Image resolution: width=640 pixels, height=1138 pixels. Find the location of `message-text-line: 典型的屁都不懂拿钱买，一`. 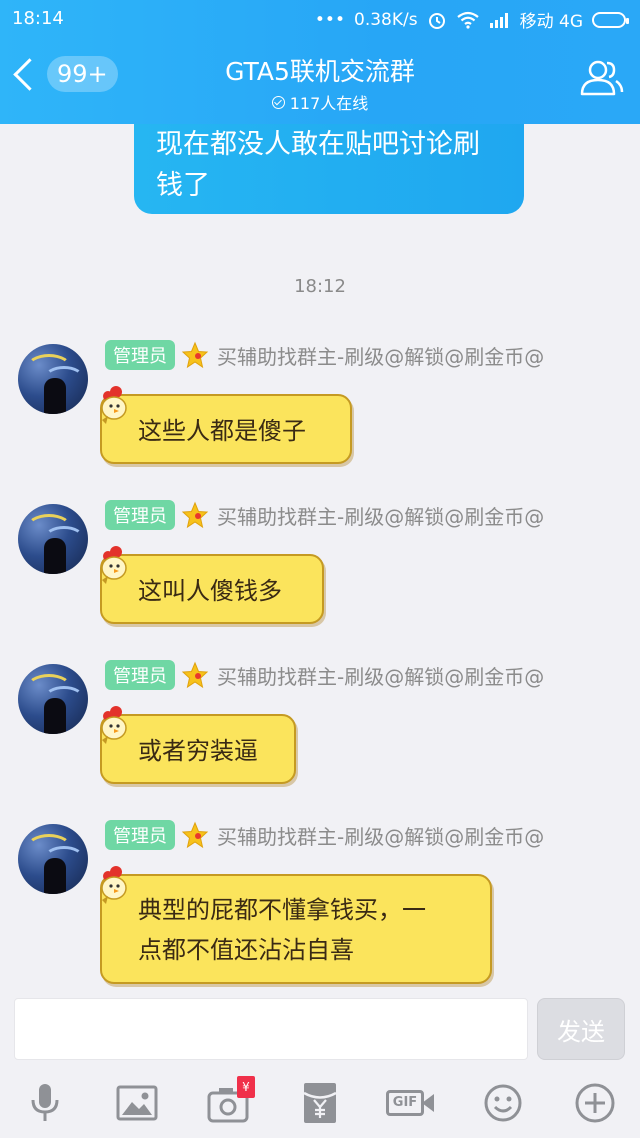

message-text-line: 典型的屁都不懂拿钱买，一 is located at coordinates (282, 910).